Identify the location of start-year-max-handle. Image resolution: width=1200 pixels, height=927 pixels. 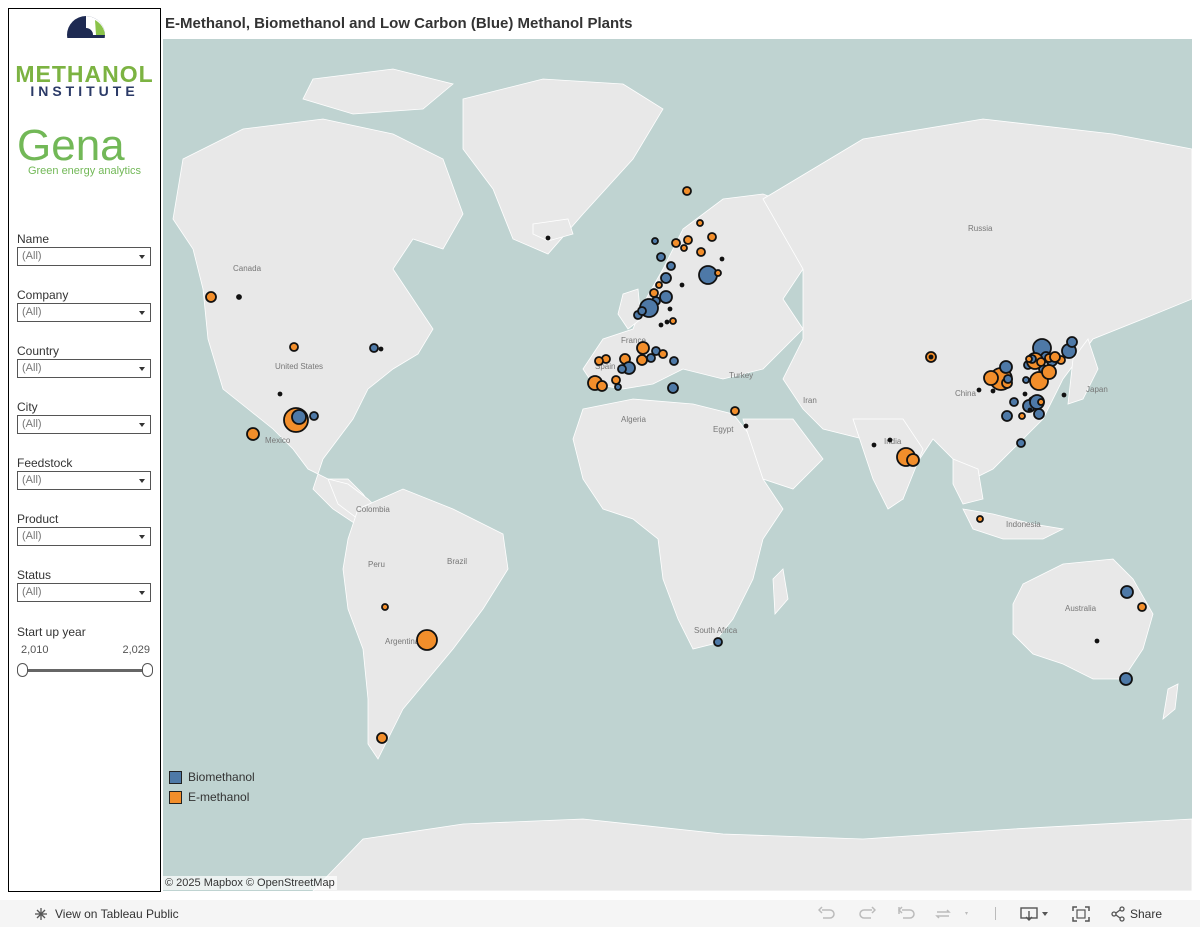
(147, 670).